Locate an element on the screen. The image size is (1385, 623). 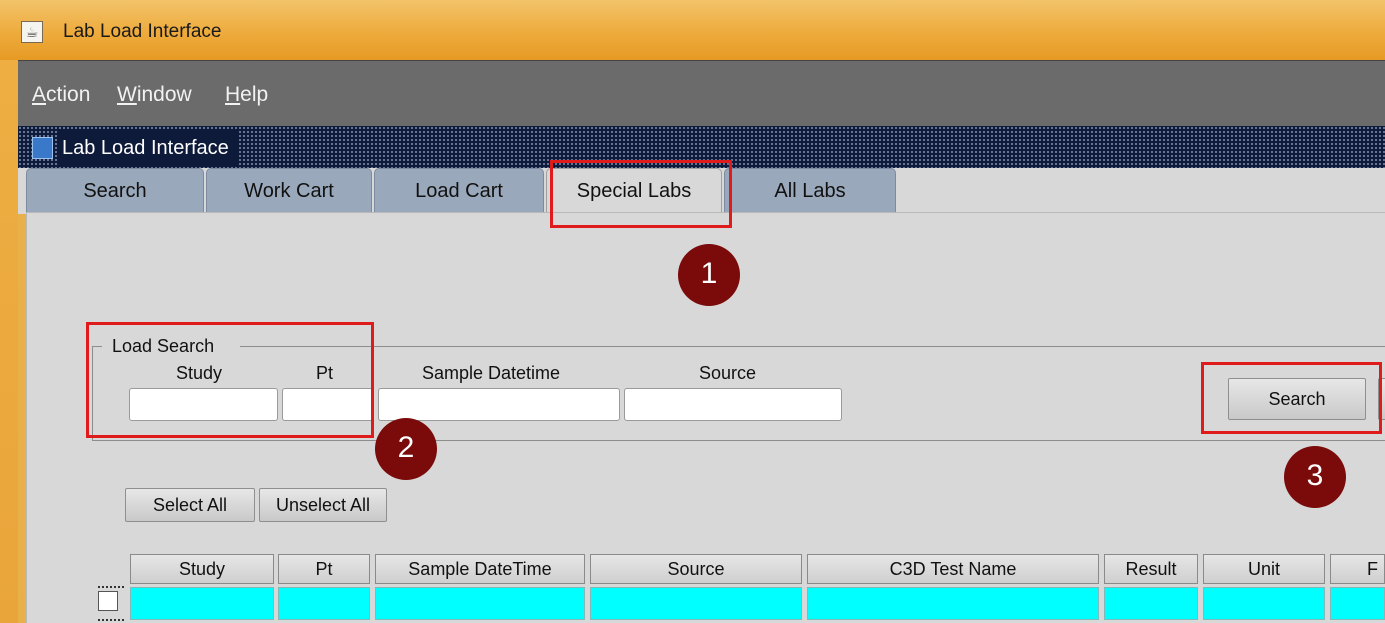
col-header-c3d-test-name: C3D Test Name is located at coordinates (953, 569).